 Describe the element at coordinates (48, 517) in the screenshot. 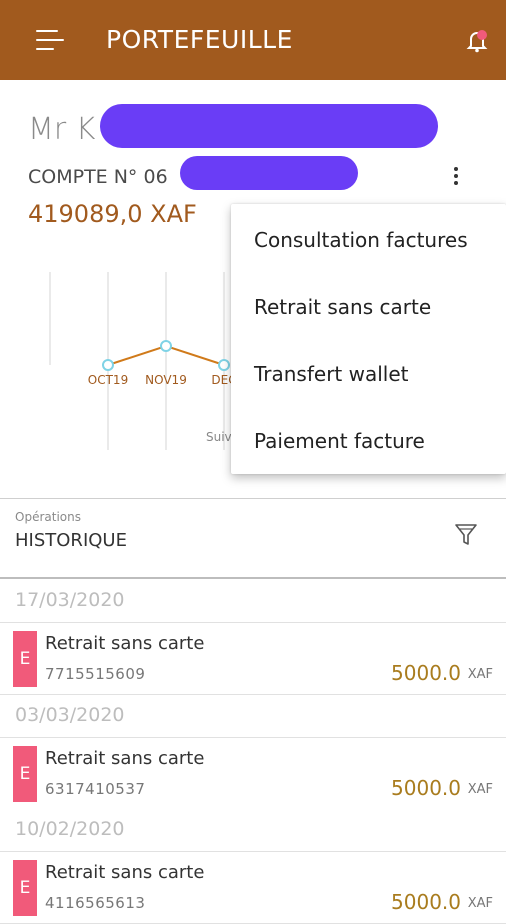

I see `operations-label: Opérations` at that location.